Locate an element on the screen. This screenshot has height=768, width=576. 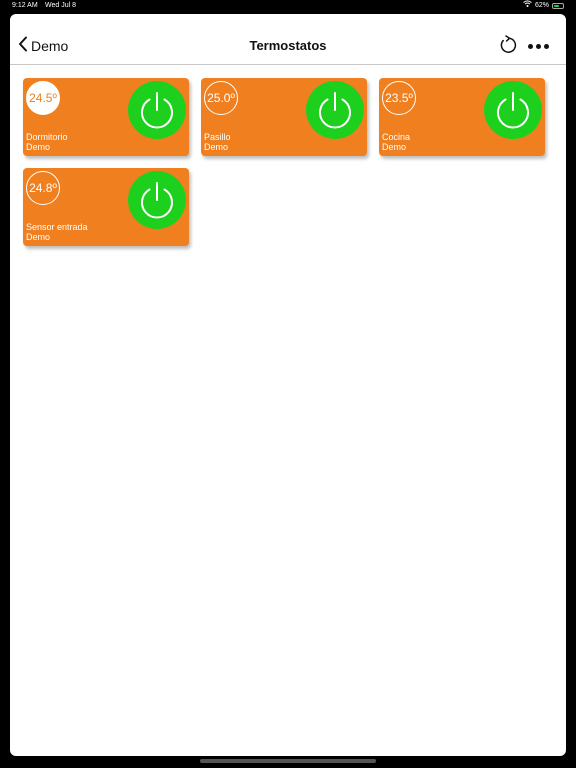
status-date: Wed Jul 8 is located at coordinates (60, 5).